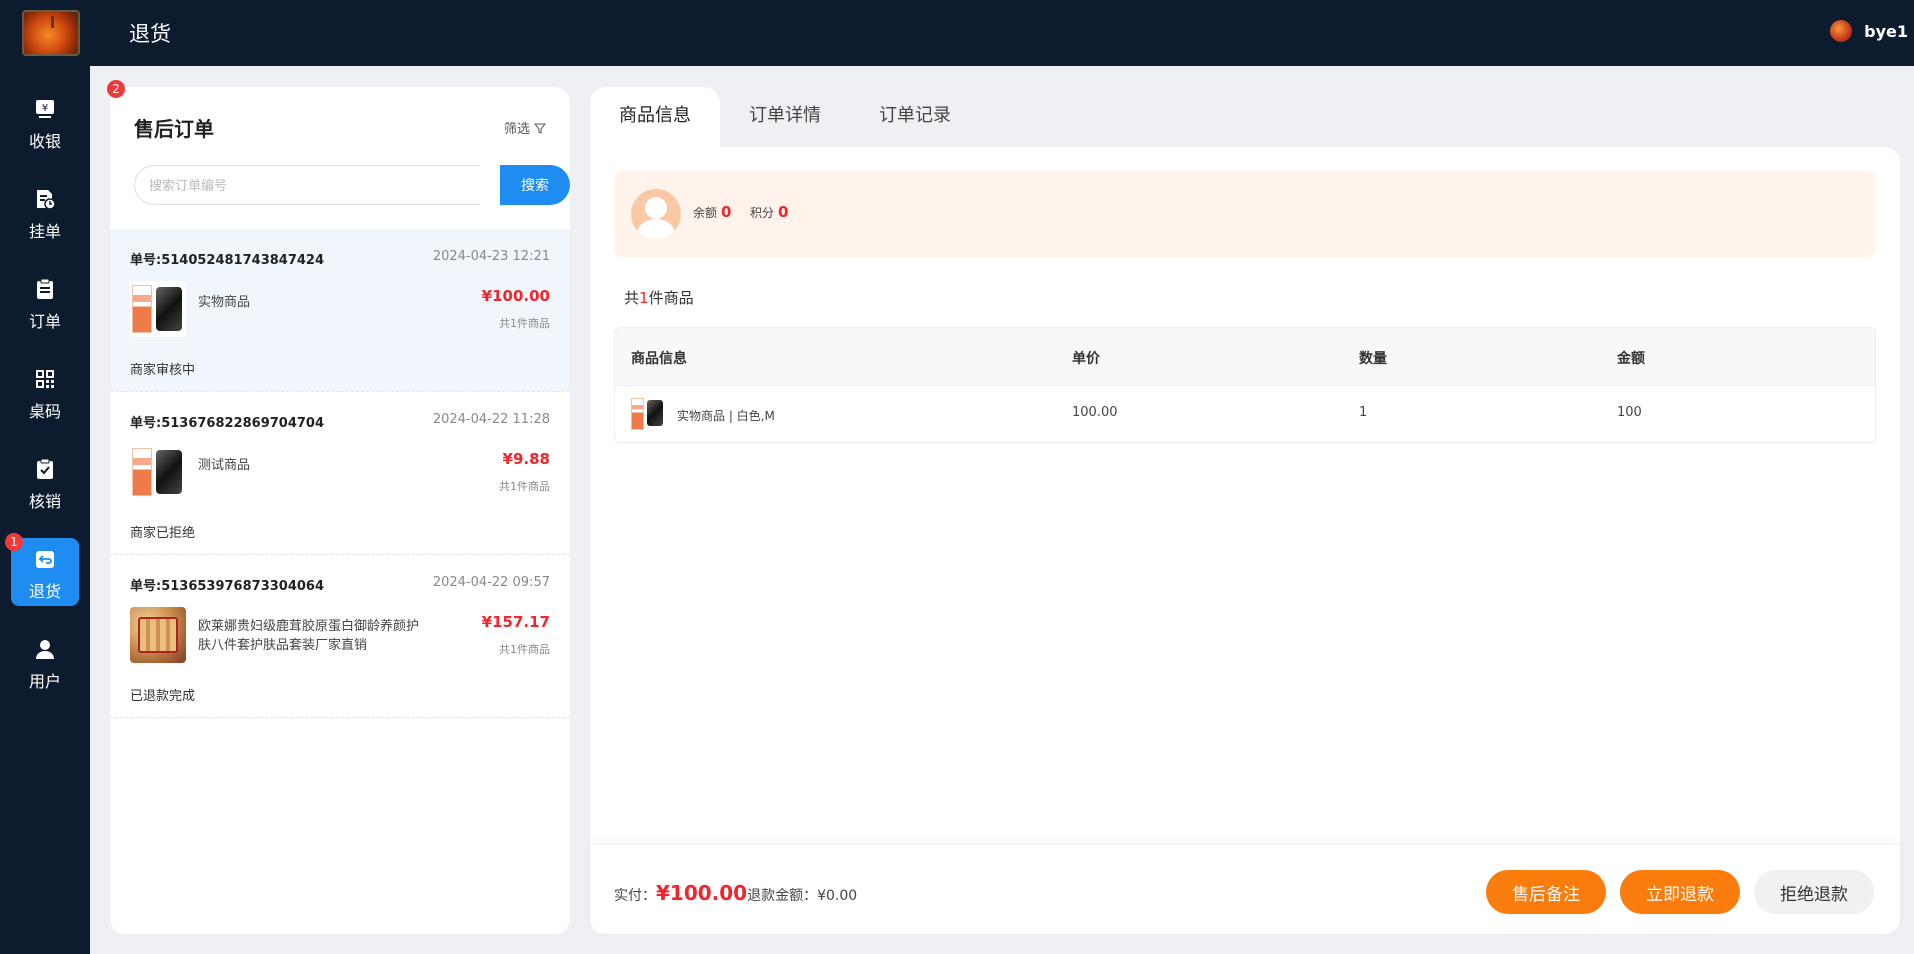  I want to click on cashier-icon: ¥, so click(45, 109).